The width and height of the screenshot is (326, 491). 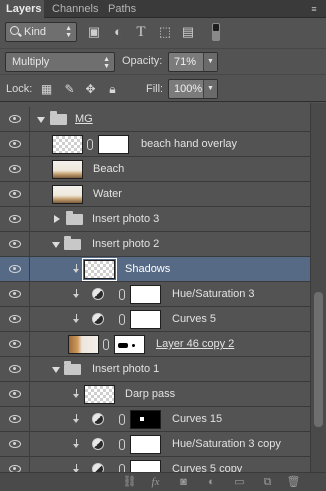 I want to click on filter-kind-label: Kind, so click(x=35, y=32).